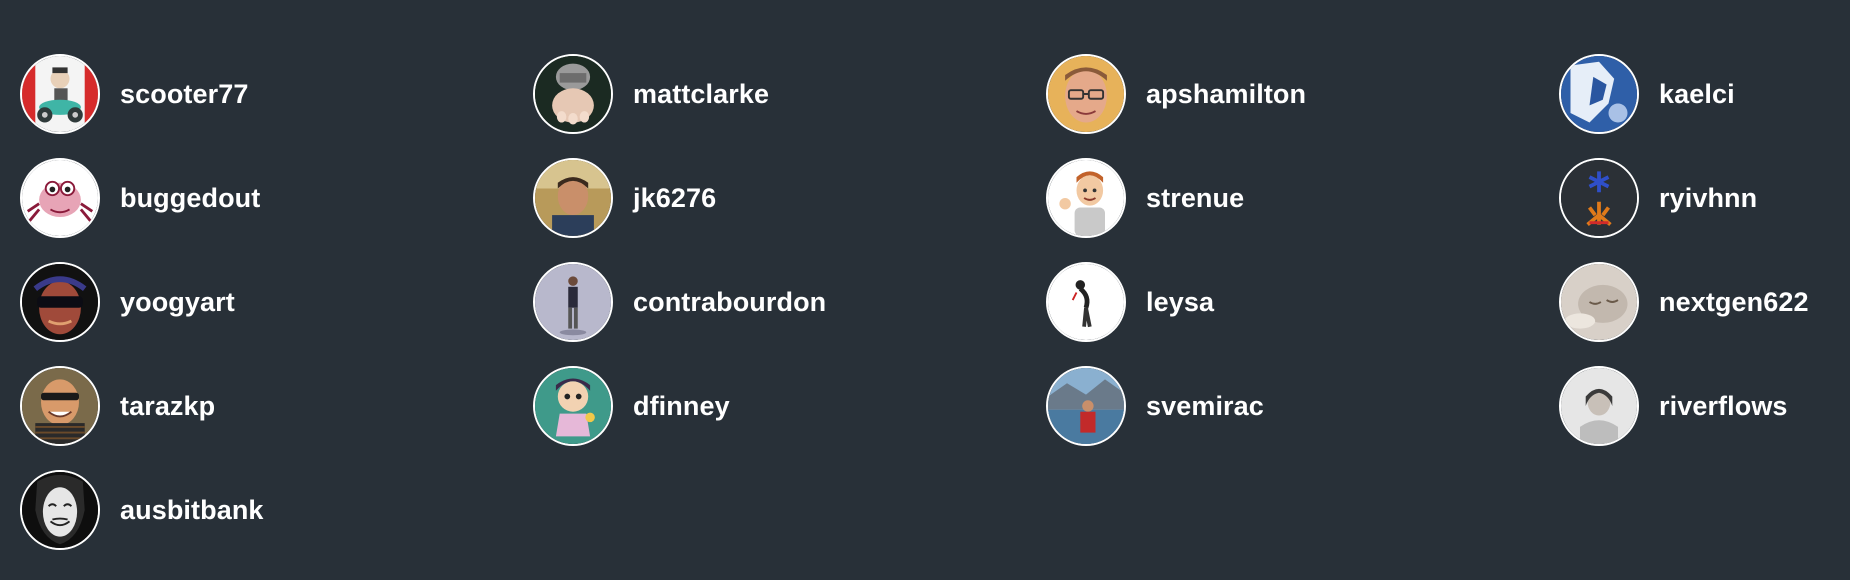 The image size is (1850, 580). Describe the element at coordinates (681, 406) in the screenshot. I see `username: dfinney` at that location.